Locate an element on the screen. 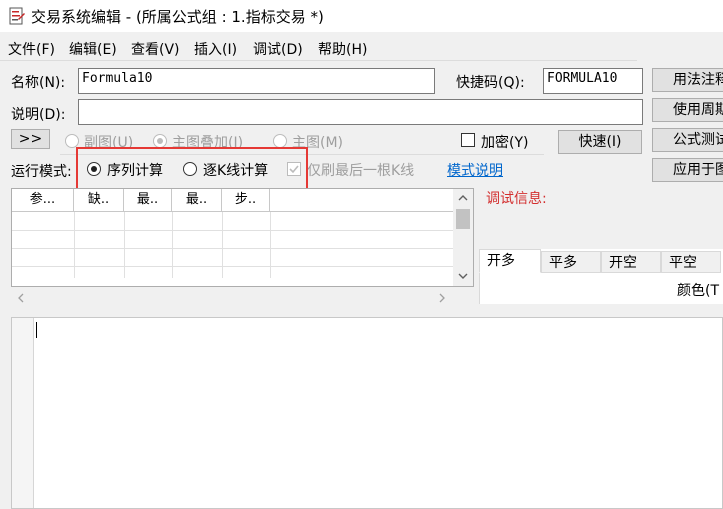  menu-view: 查看(V) is located at coordinates (155, 49).